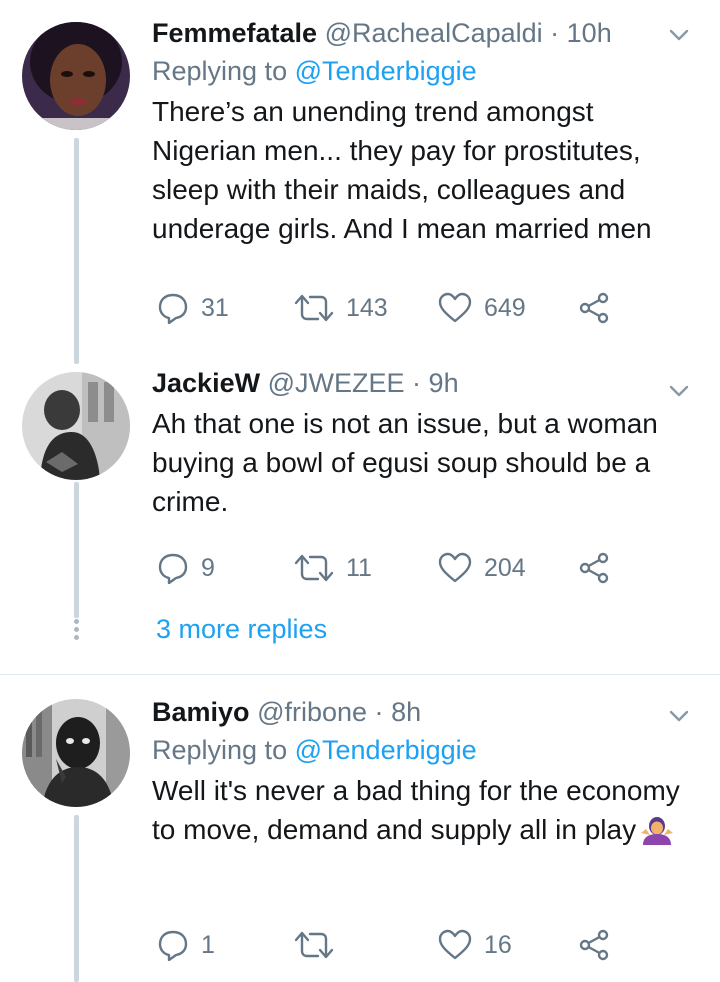 The image size is (720, 982). I want to click on display-name: Bamiyo, so click(201, 712).